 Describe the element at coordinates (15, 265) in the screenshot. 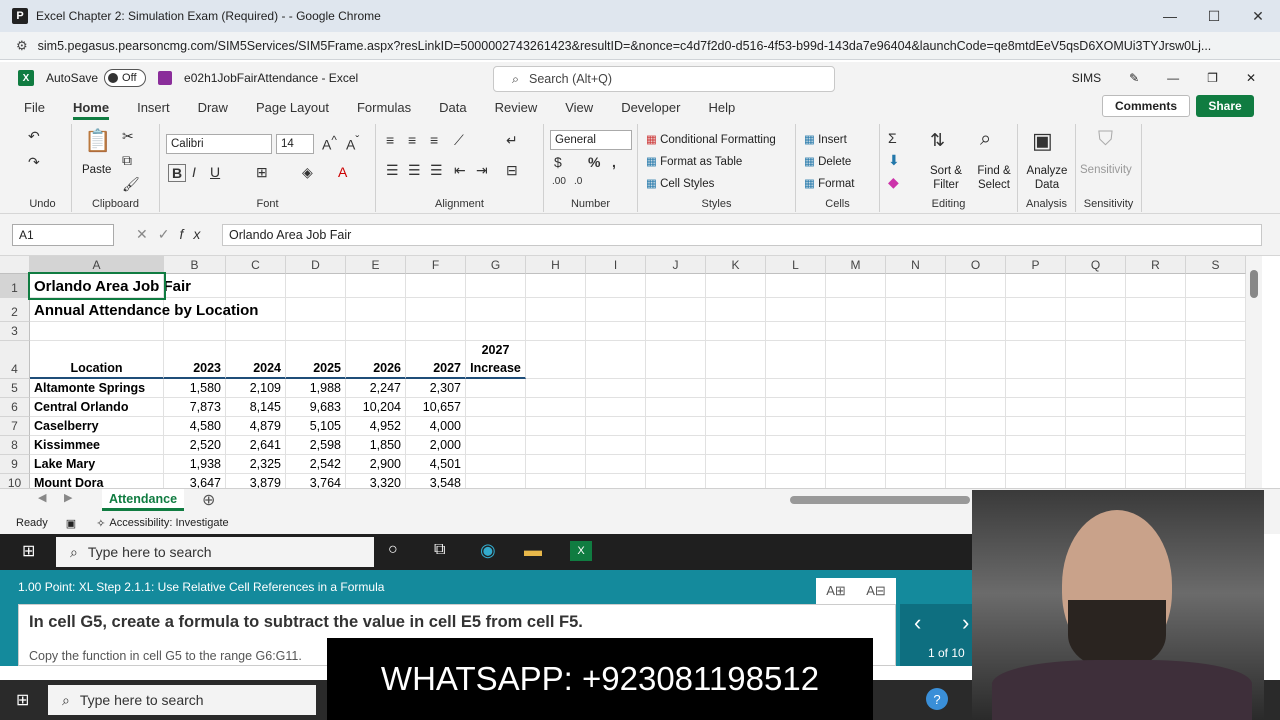

I see `select-all-corner` at that location.